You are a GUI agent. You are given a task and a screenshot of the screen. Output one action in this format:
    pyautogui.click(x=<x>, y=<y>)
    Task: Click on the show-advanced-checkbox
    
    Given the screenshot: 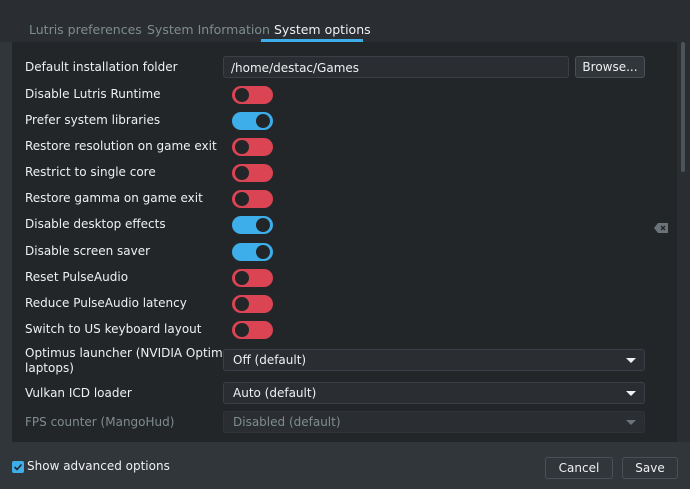 What is the action you would take?
    pyautogui.click(x=18, y=467)
    